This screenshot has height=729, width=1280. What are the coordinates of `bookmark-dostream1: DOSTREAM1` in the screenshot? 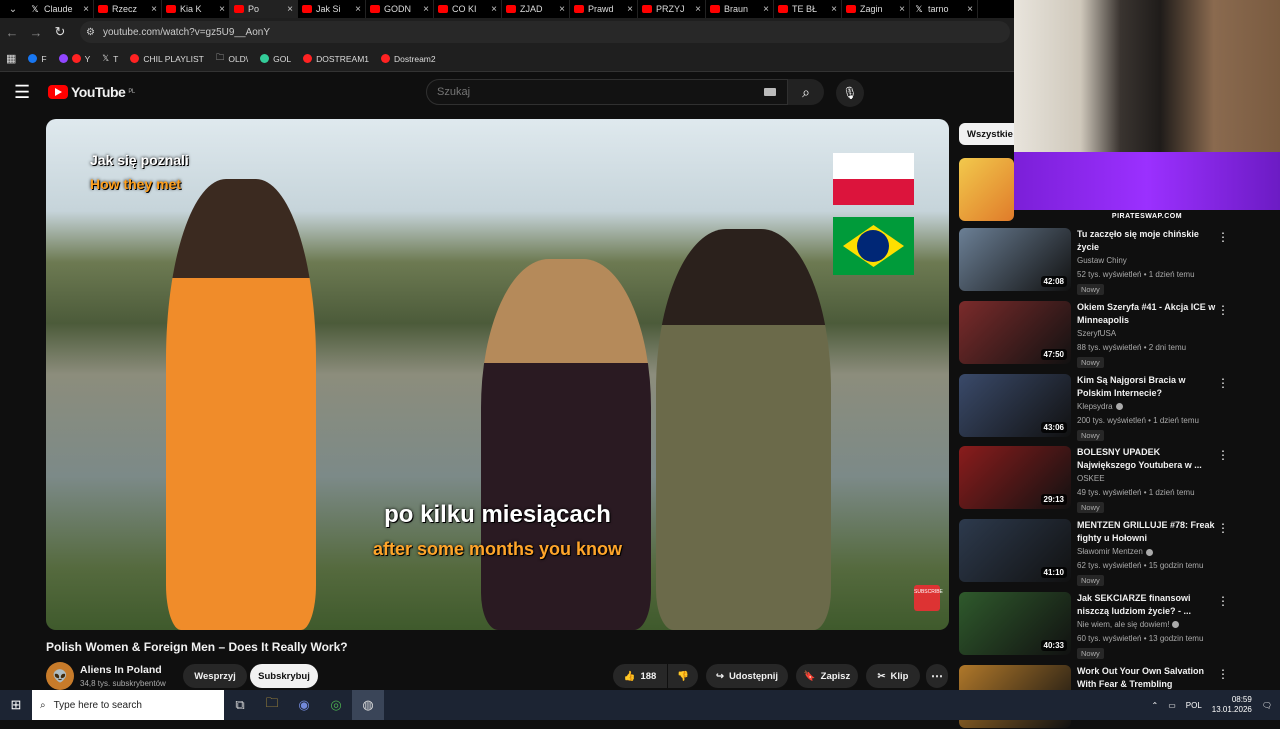 It's located at (336, 59).